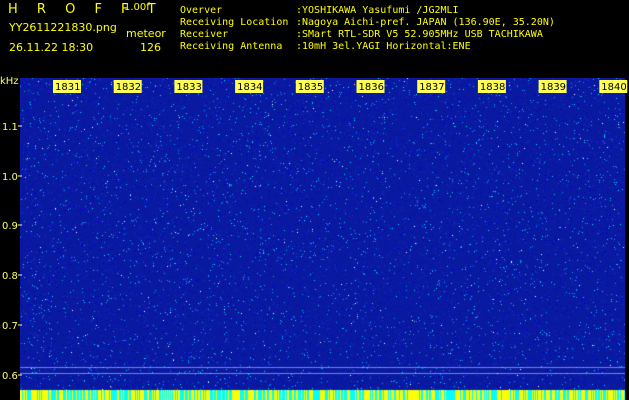  I want to click on time-label: 1838, so click(491, 86).